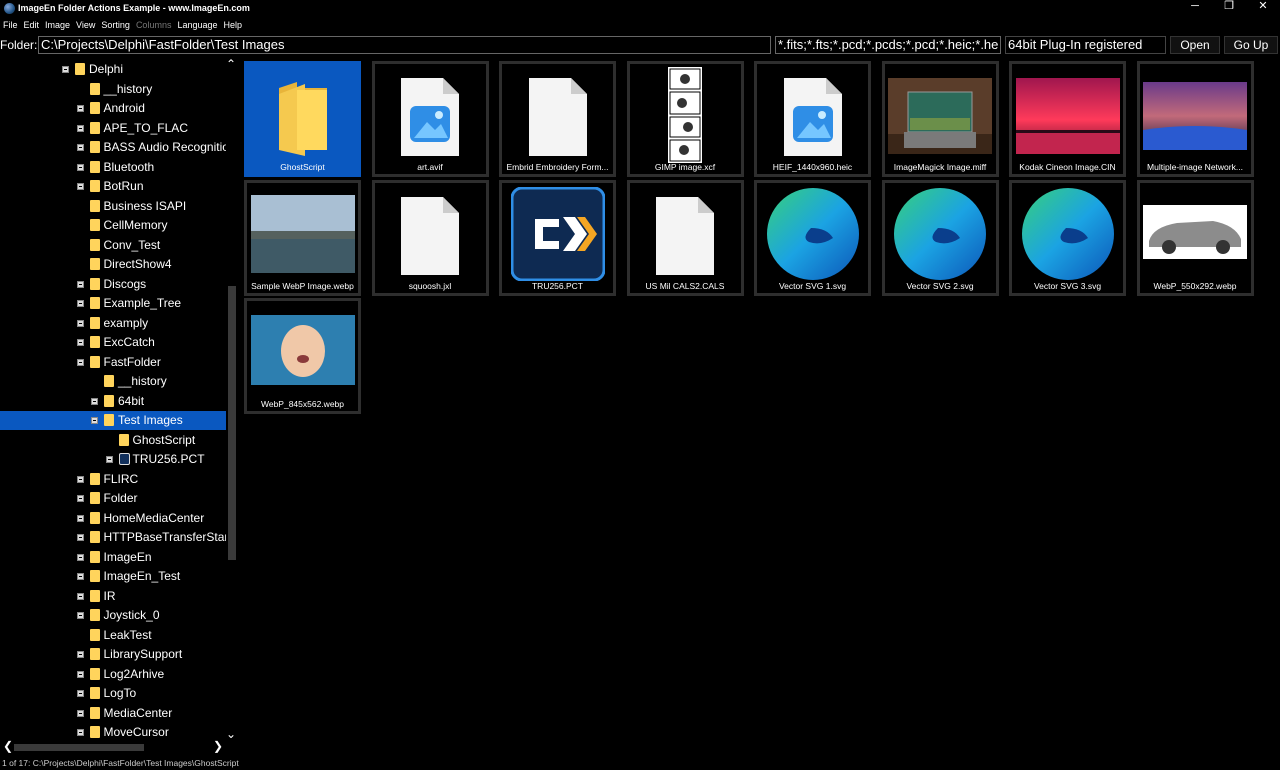  Describe the element at coordinates (115, 25) in the screenshot. I see `menu-sorting: Sorting` at that location.